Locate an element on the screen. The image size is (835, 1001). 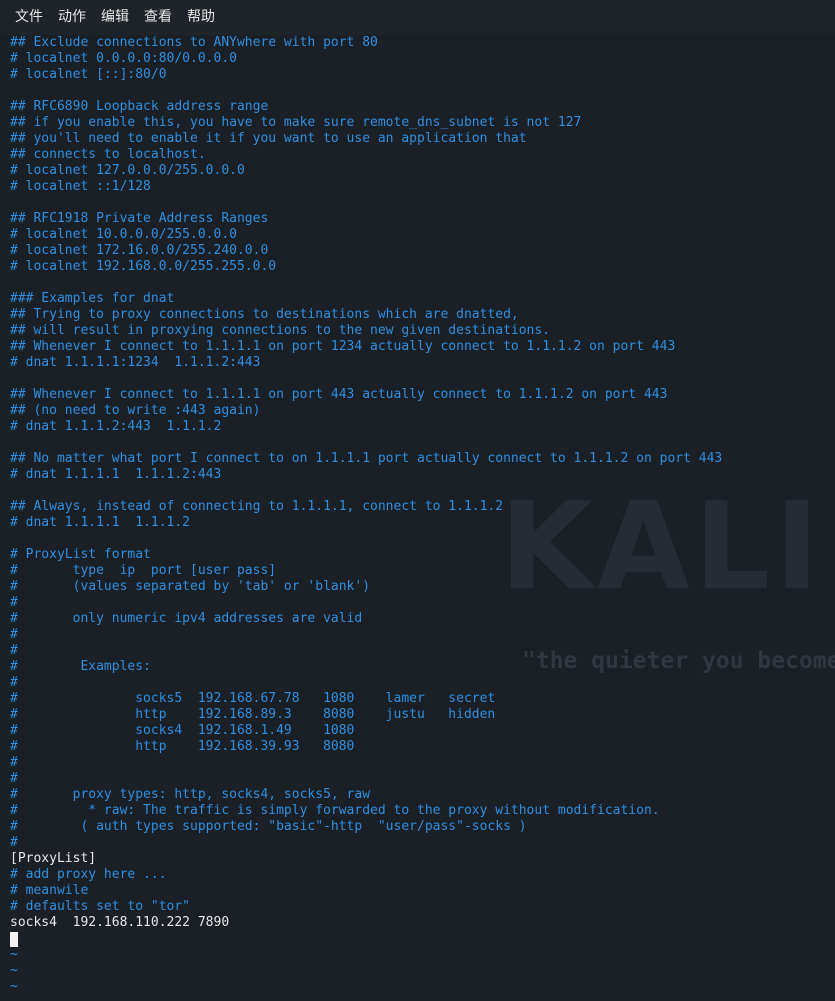
config-line: # localnet 10.0.0.0/255.0.0.0 is located at coordinates (123, 234).